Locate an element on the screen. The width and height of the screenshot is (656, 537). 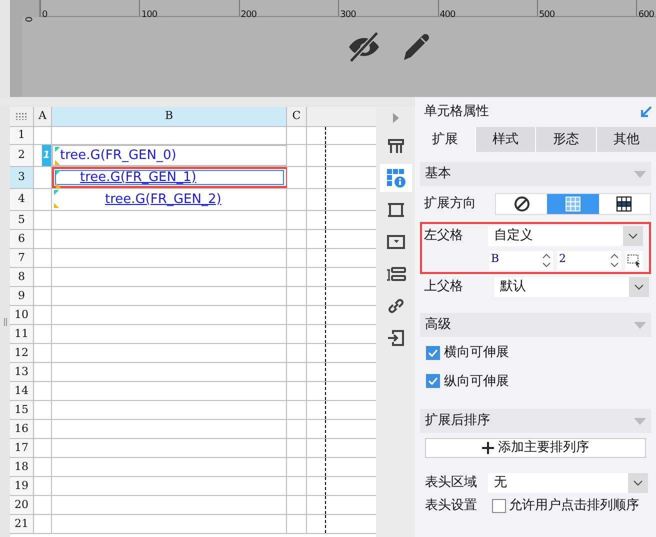
pick-cell-button is located at coordinates (634, 260).